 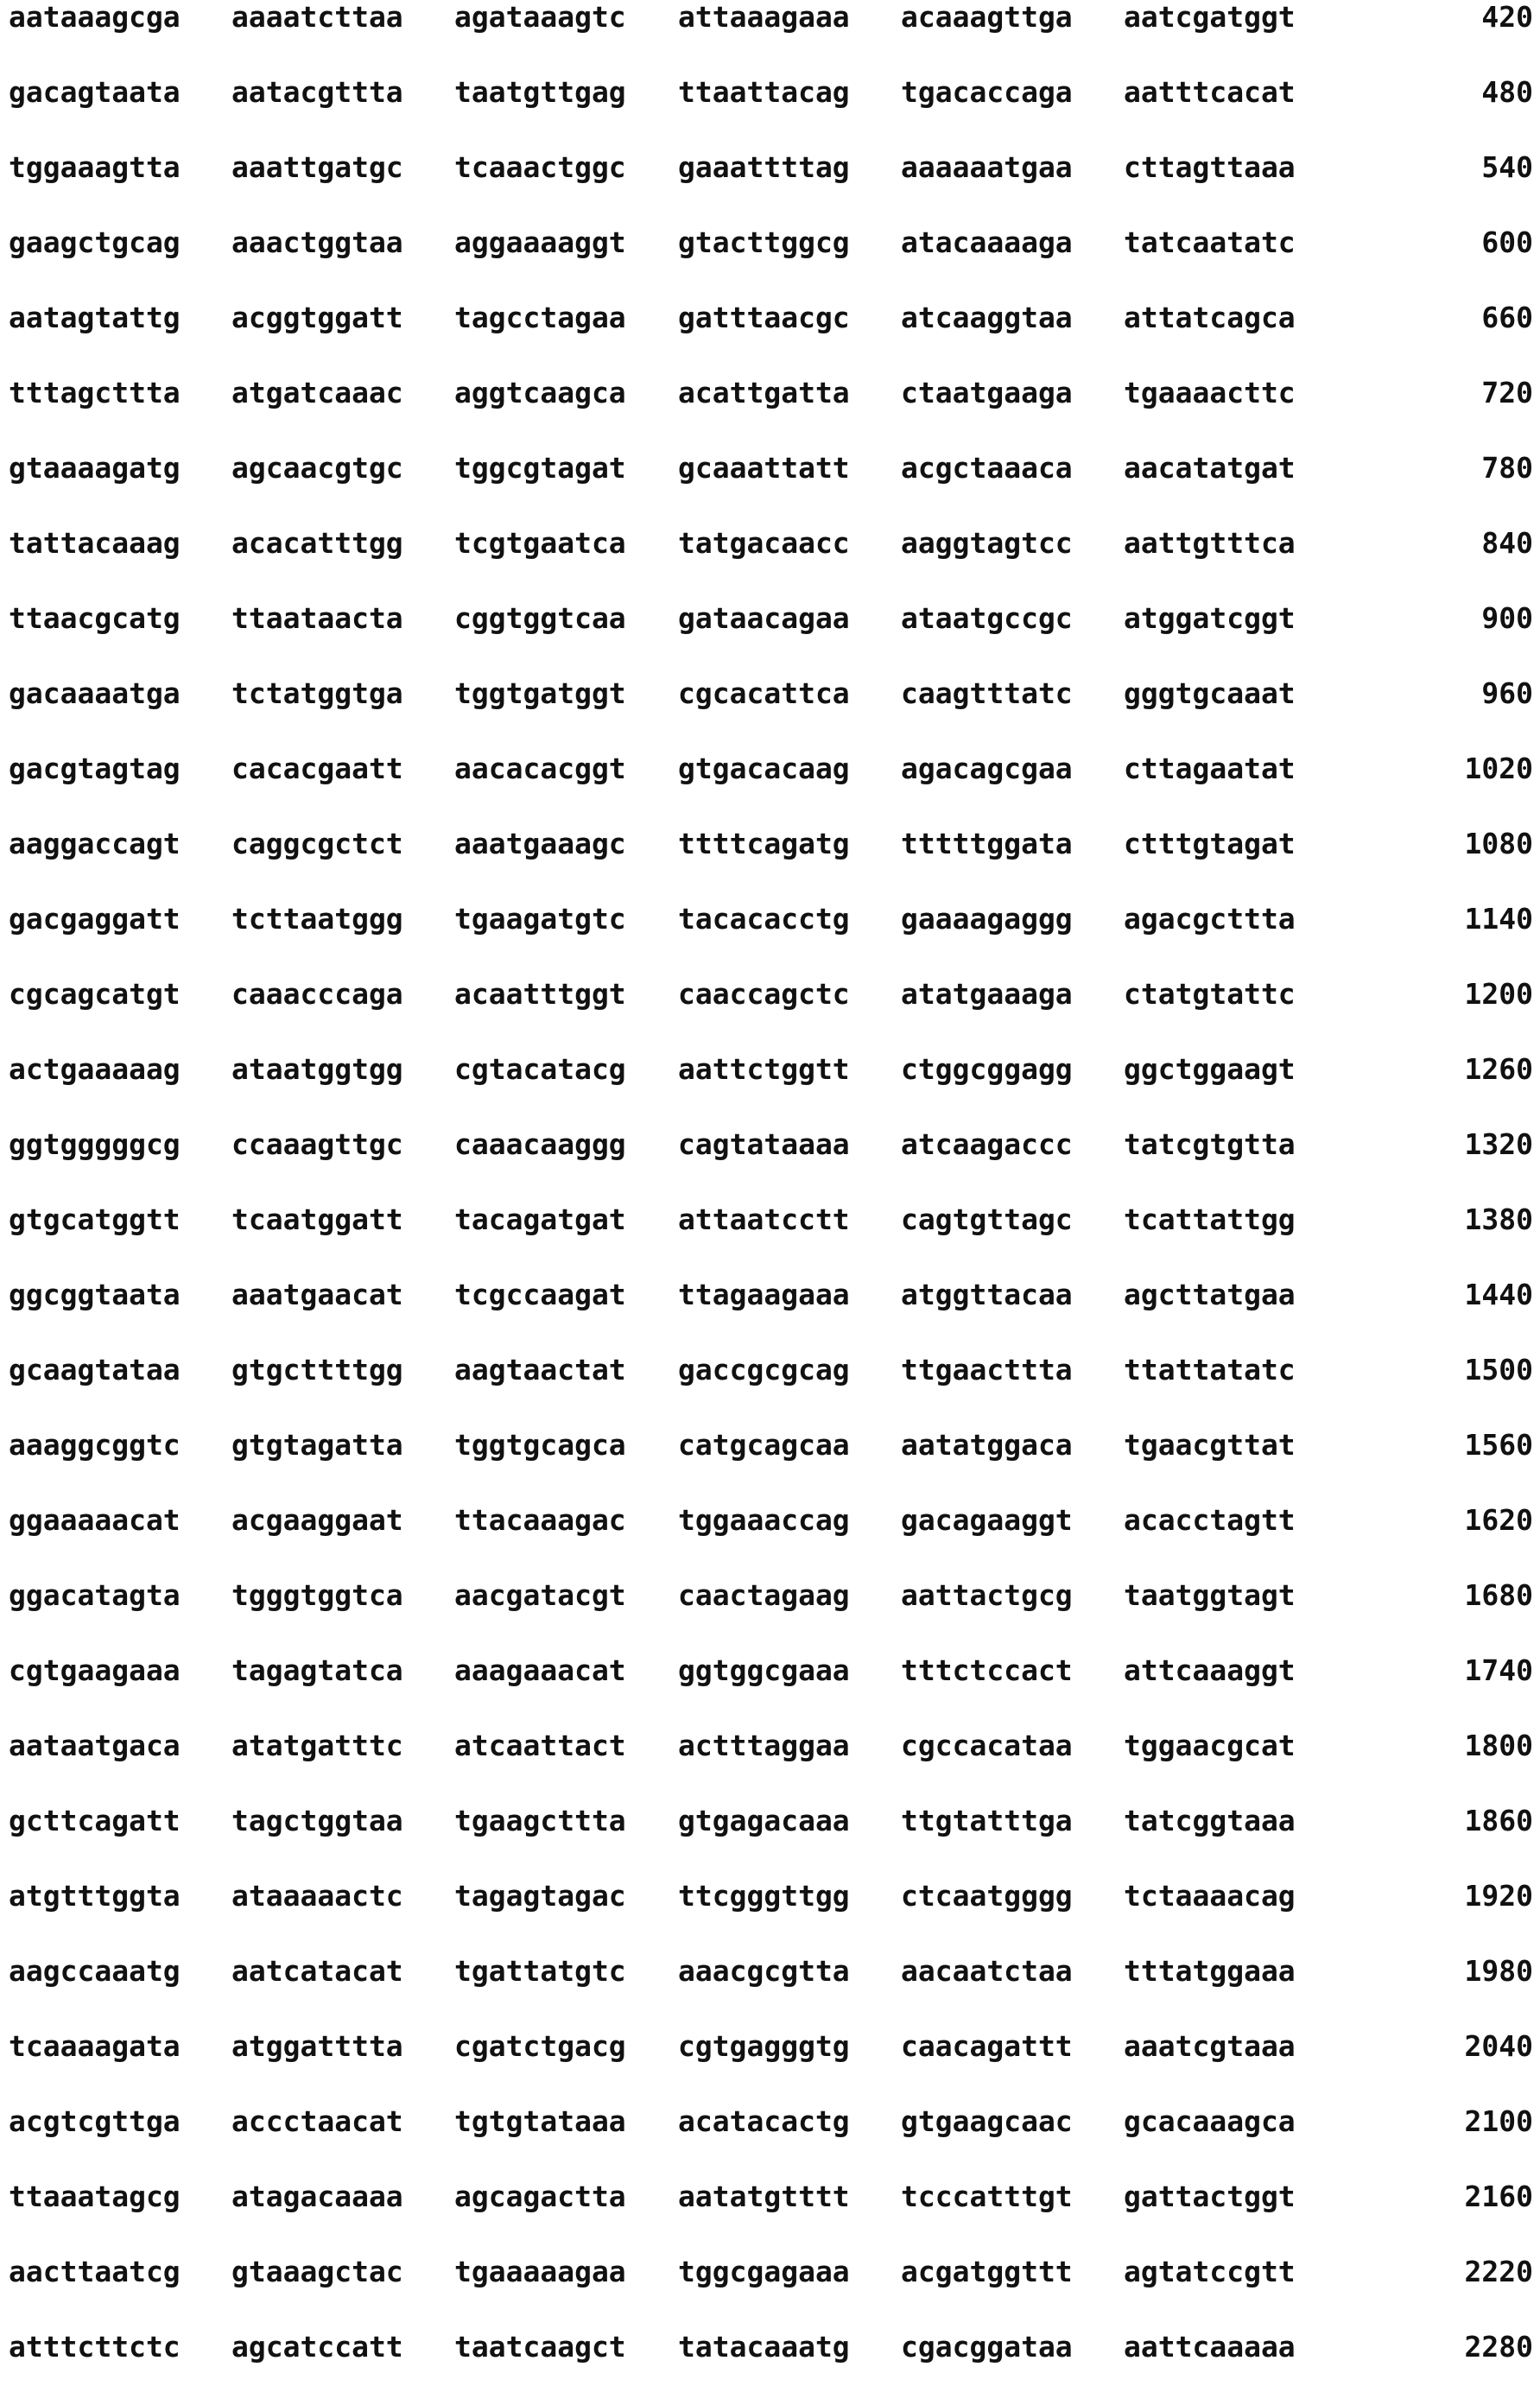 What do you see at coordinates (1499, 2197) in the screenshot?
I see `position-number: 2160` at bounding box center [1499, 2197].